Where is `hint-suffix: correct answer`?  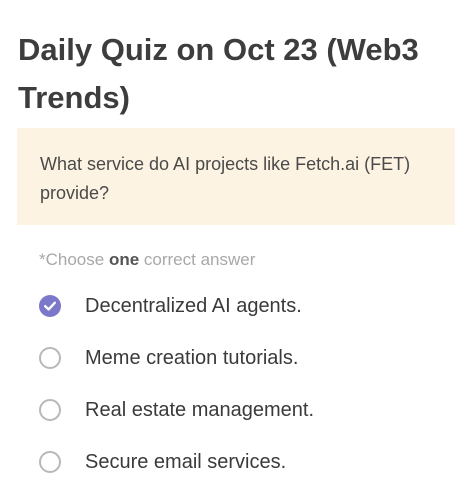
hint-suffix: correct answer is located at coordinates (197, 259).